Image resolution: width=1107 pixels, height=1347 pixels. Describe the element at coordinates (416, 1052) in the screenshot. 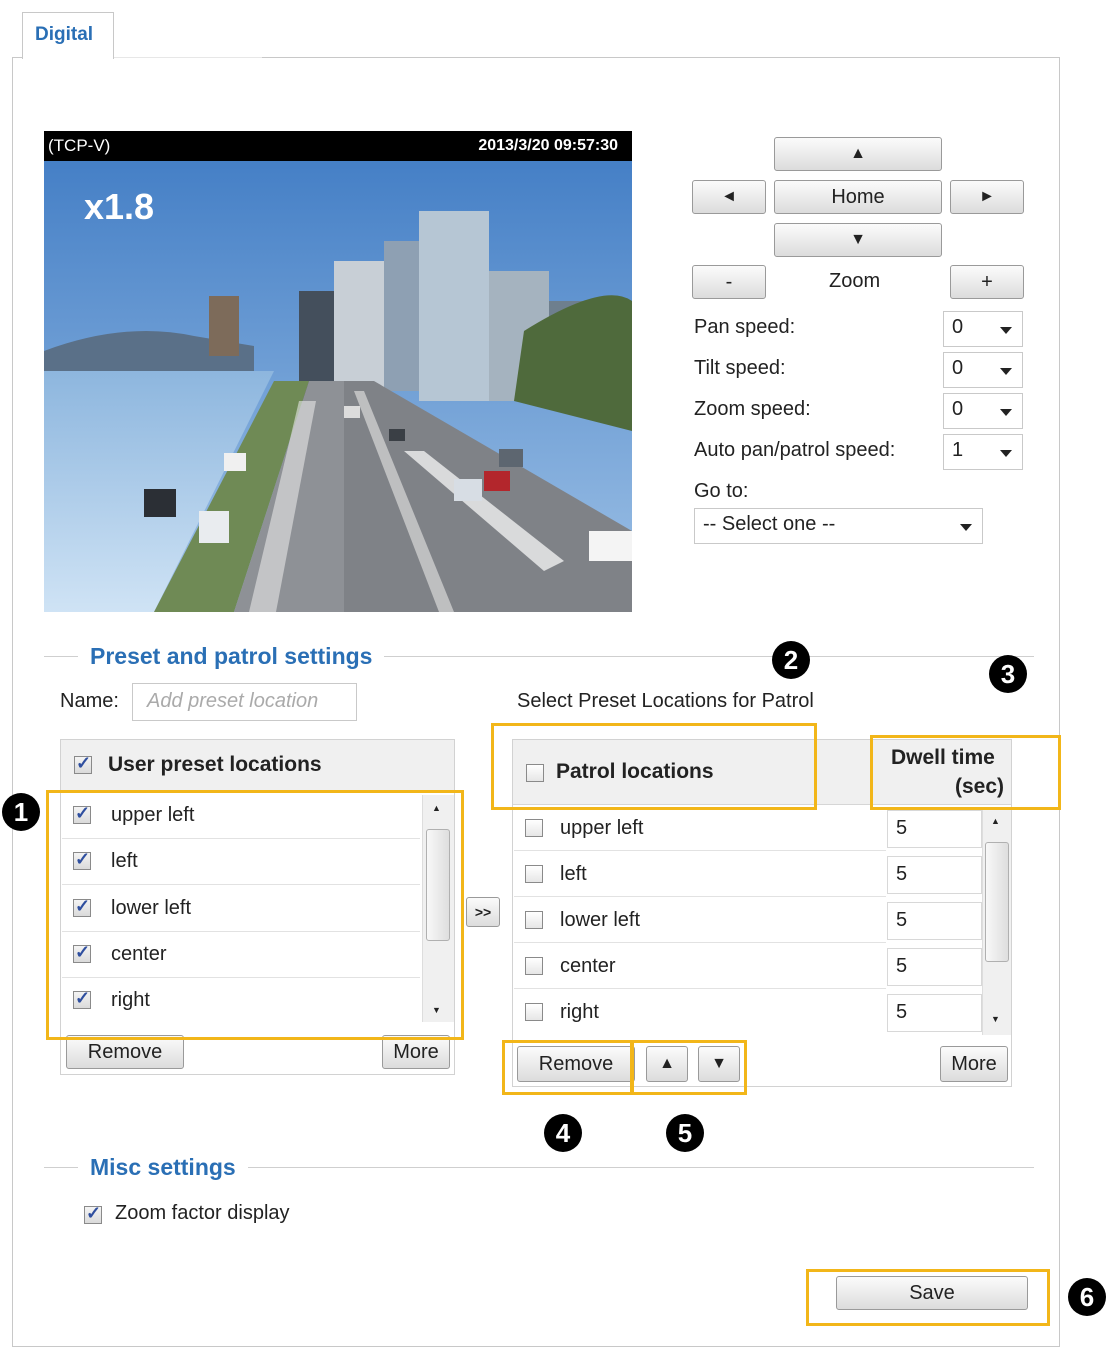

I see `more-user-presets-button: More` at that location.